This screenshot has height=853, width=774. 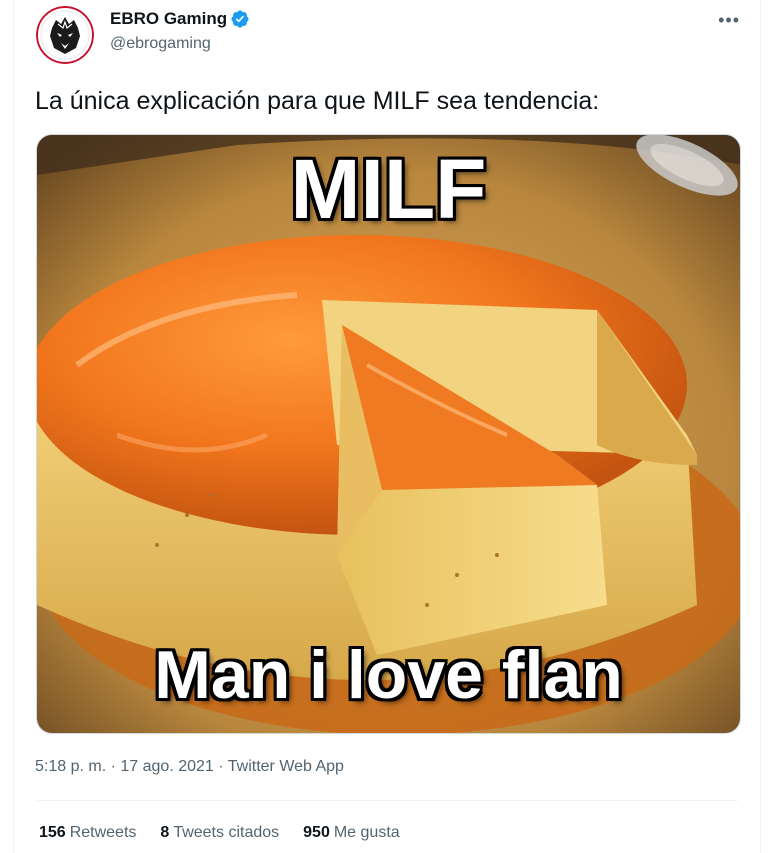 What do you see at coordinates (316, 832) in the screenshot?
I see `likes-count: 950` at bounding box center [316, 832].